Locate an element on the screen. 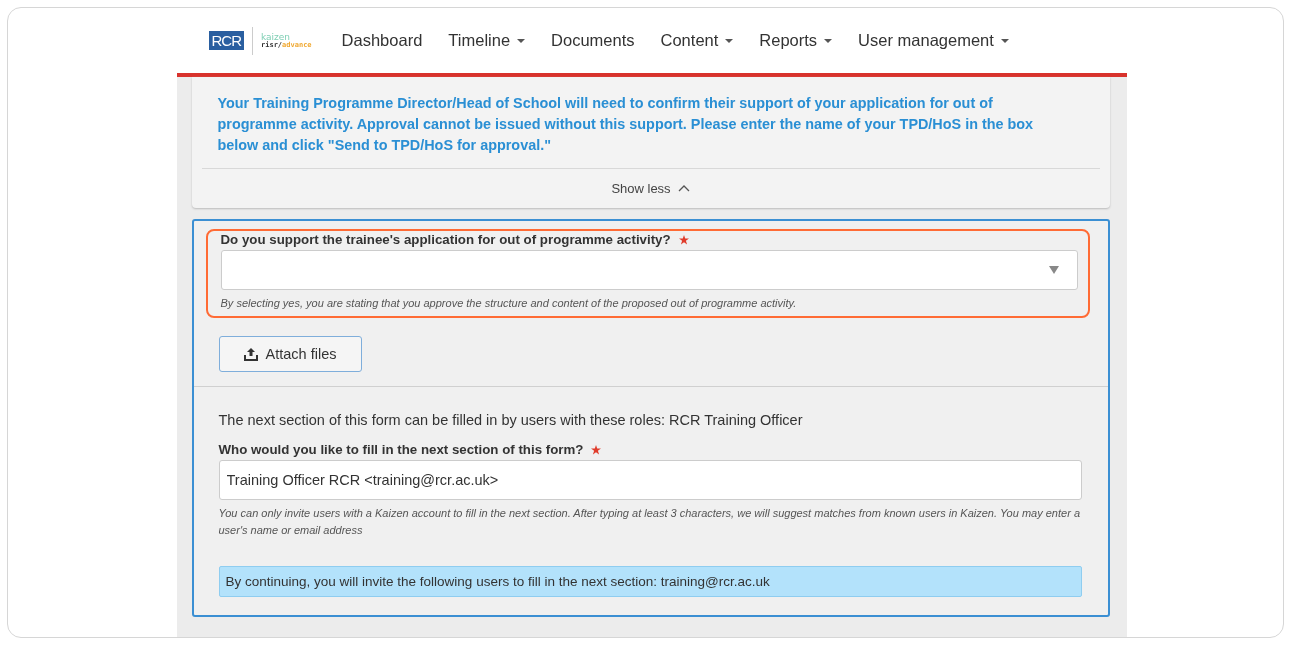  nav-menu-item: Timeline is located at coordinates (487, 40).